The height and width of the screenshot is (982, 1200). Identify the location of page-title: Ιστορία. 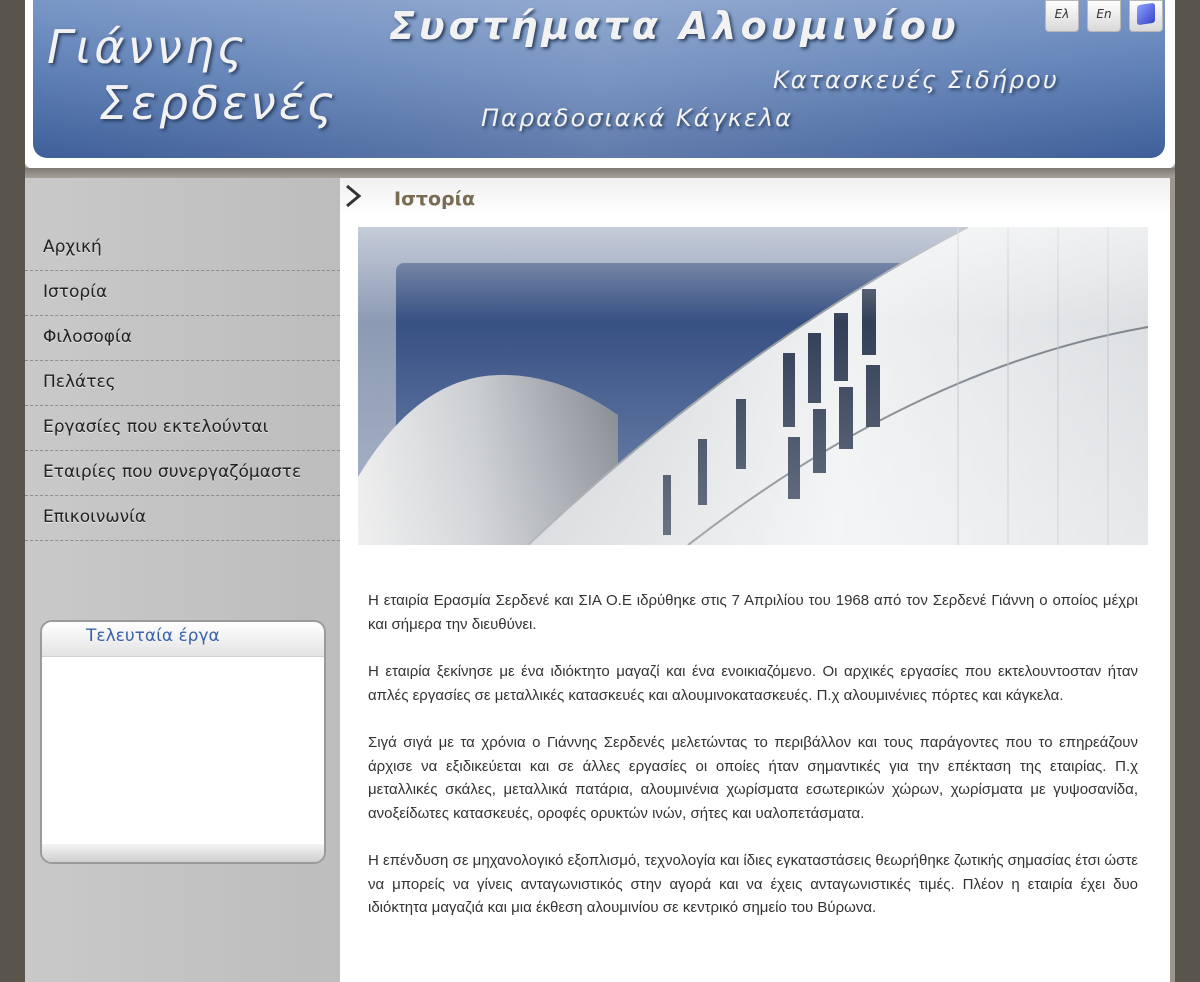
(435, 199).